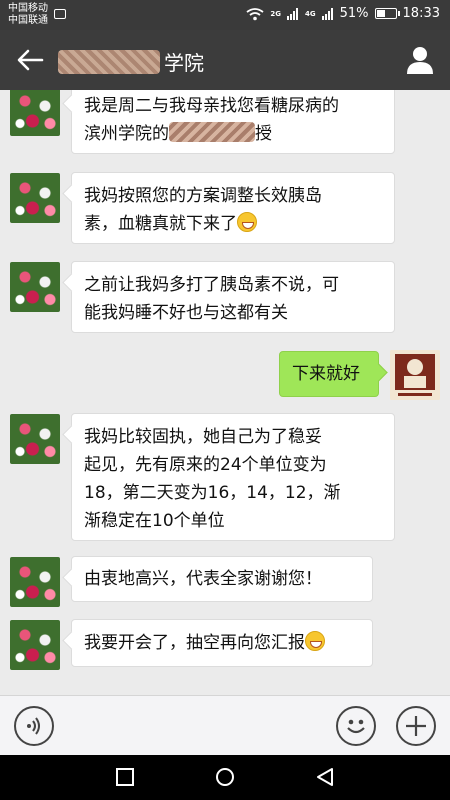 The image size is (450, 800). Describe the element at coordinates (387, 13) in the screenshot. I see `battery-icon` at that location.